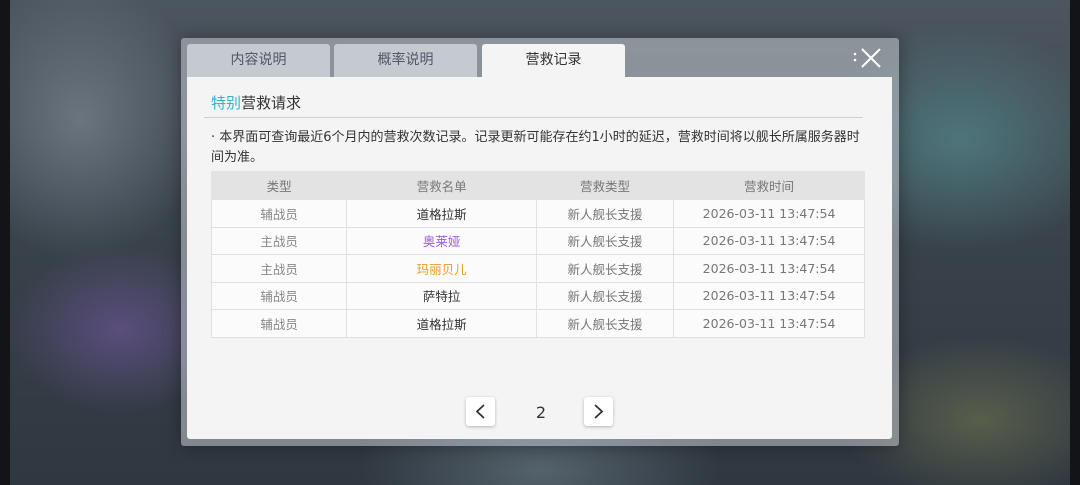 This screenshot has height=485, width=1080. Describe the element at coordinates (226, 103) in the screenshot. I see `section-title-highlight: 特别` at that location.